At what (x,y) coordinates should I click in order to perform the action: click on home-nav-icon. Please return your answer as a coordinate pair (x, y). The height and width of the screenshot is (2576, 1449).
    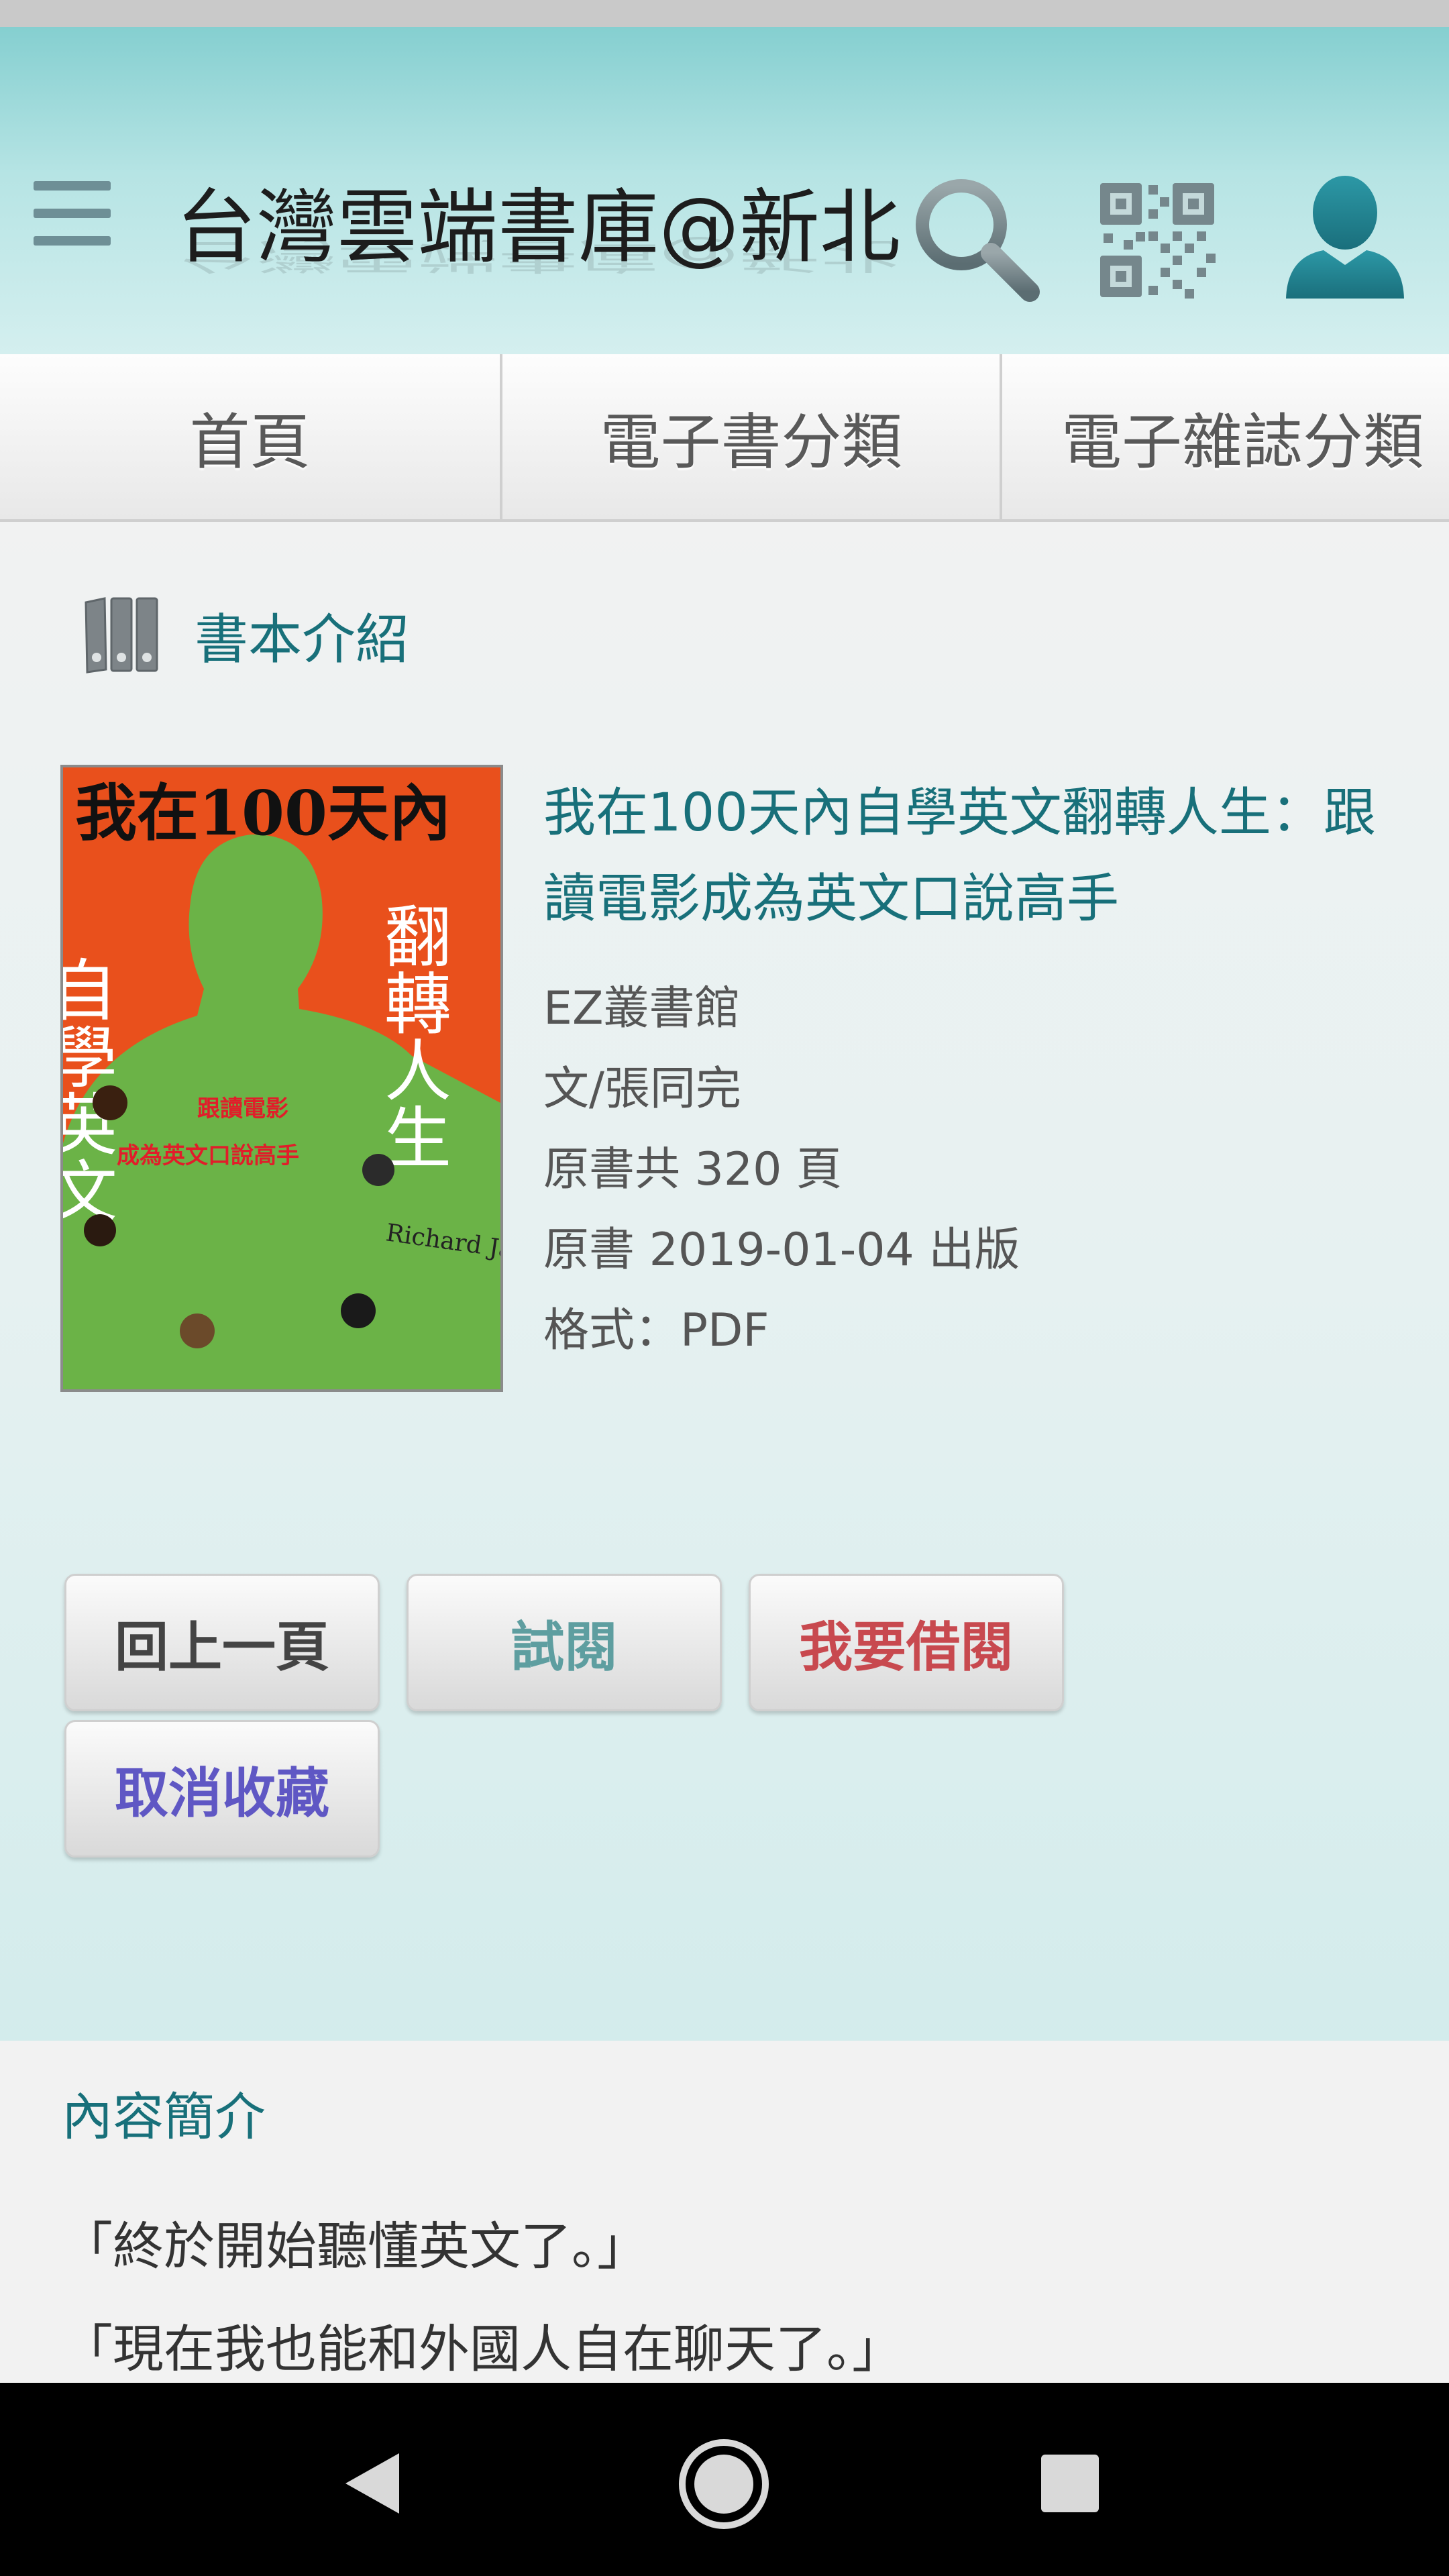
    Looking at the image, I should click on (724, 2484).